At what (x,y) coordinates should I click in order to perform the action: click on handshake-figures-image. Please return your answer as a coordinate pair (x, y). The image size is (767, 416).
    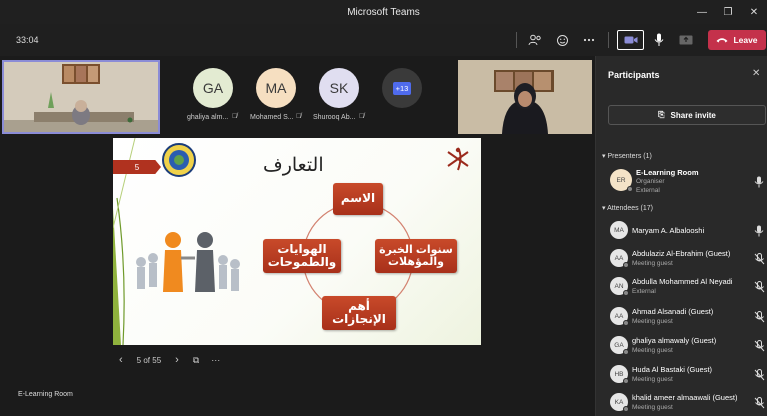
    Looking at the image, I should click on (188, 262).